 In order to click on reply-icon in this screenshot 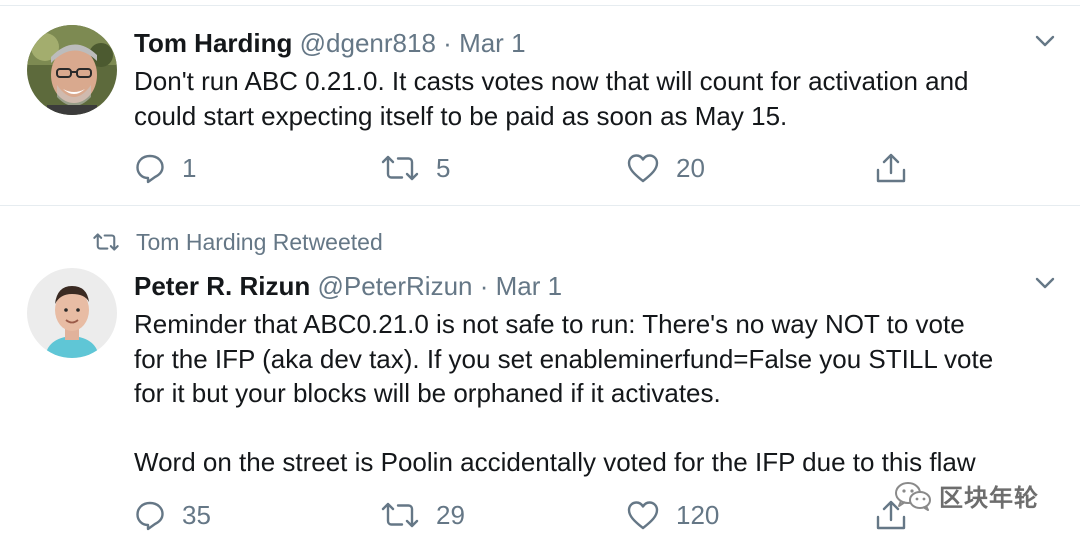, I will do `click(150, 516)`.